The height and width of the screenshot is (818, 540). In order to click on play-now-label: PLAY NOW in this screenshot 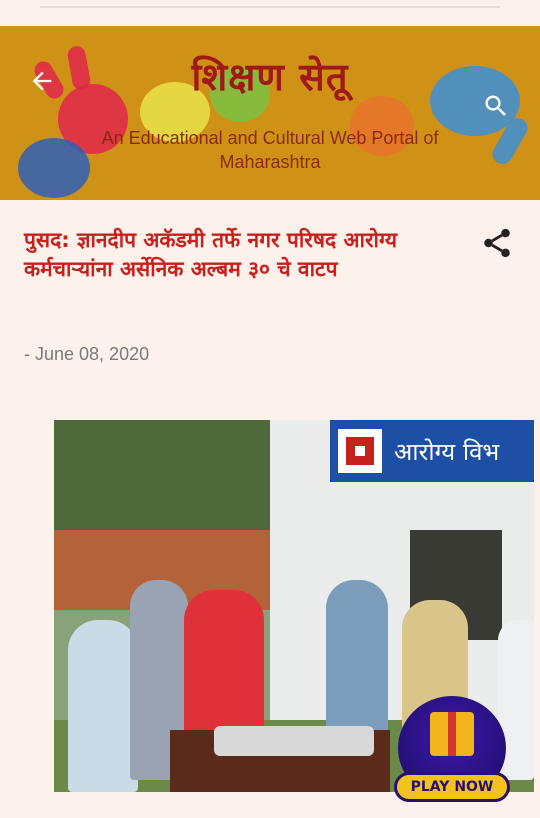, I will do `click(452, 787)`.